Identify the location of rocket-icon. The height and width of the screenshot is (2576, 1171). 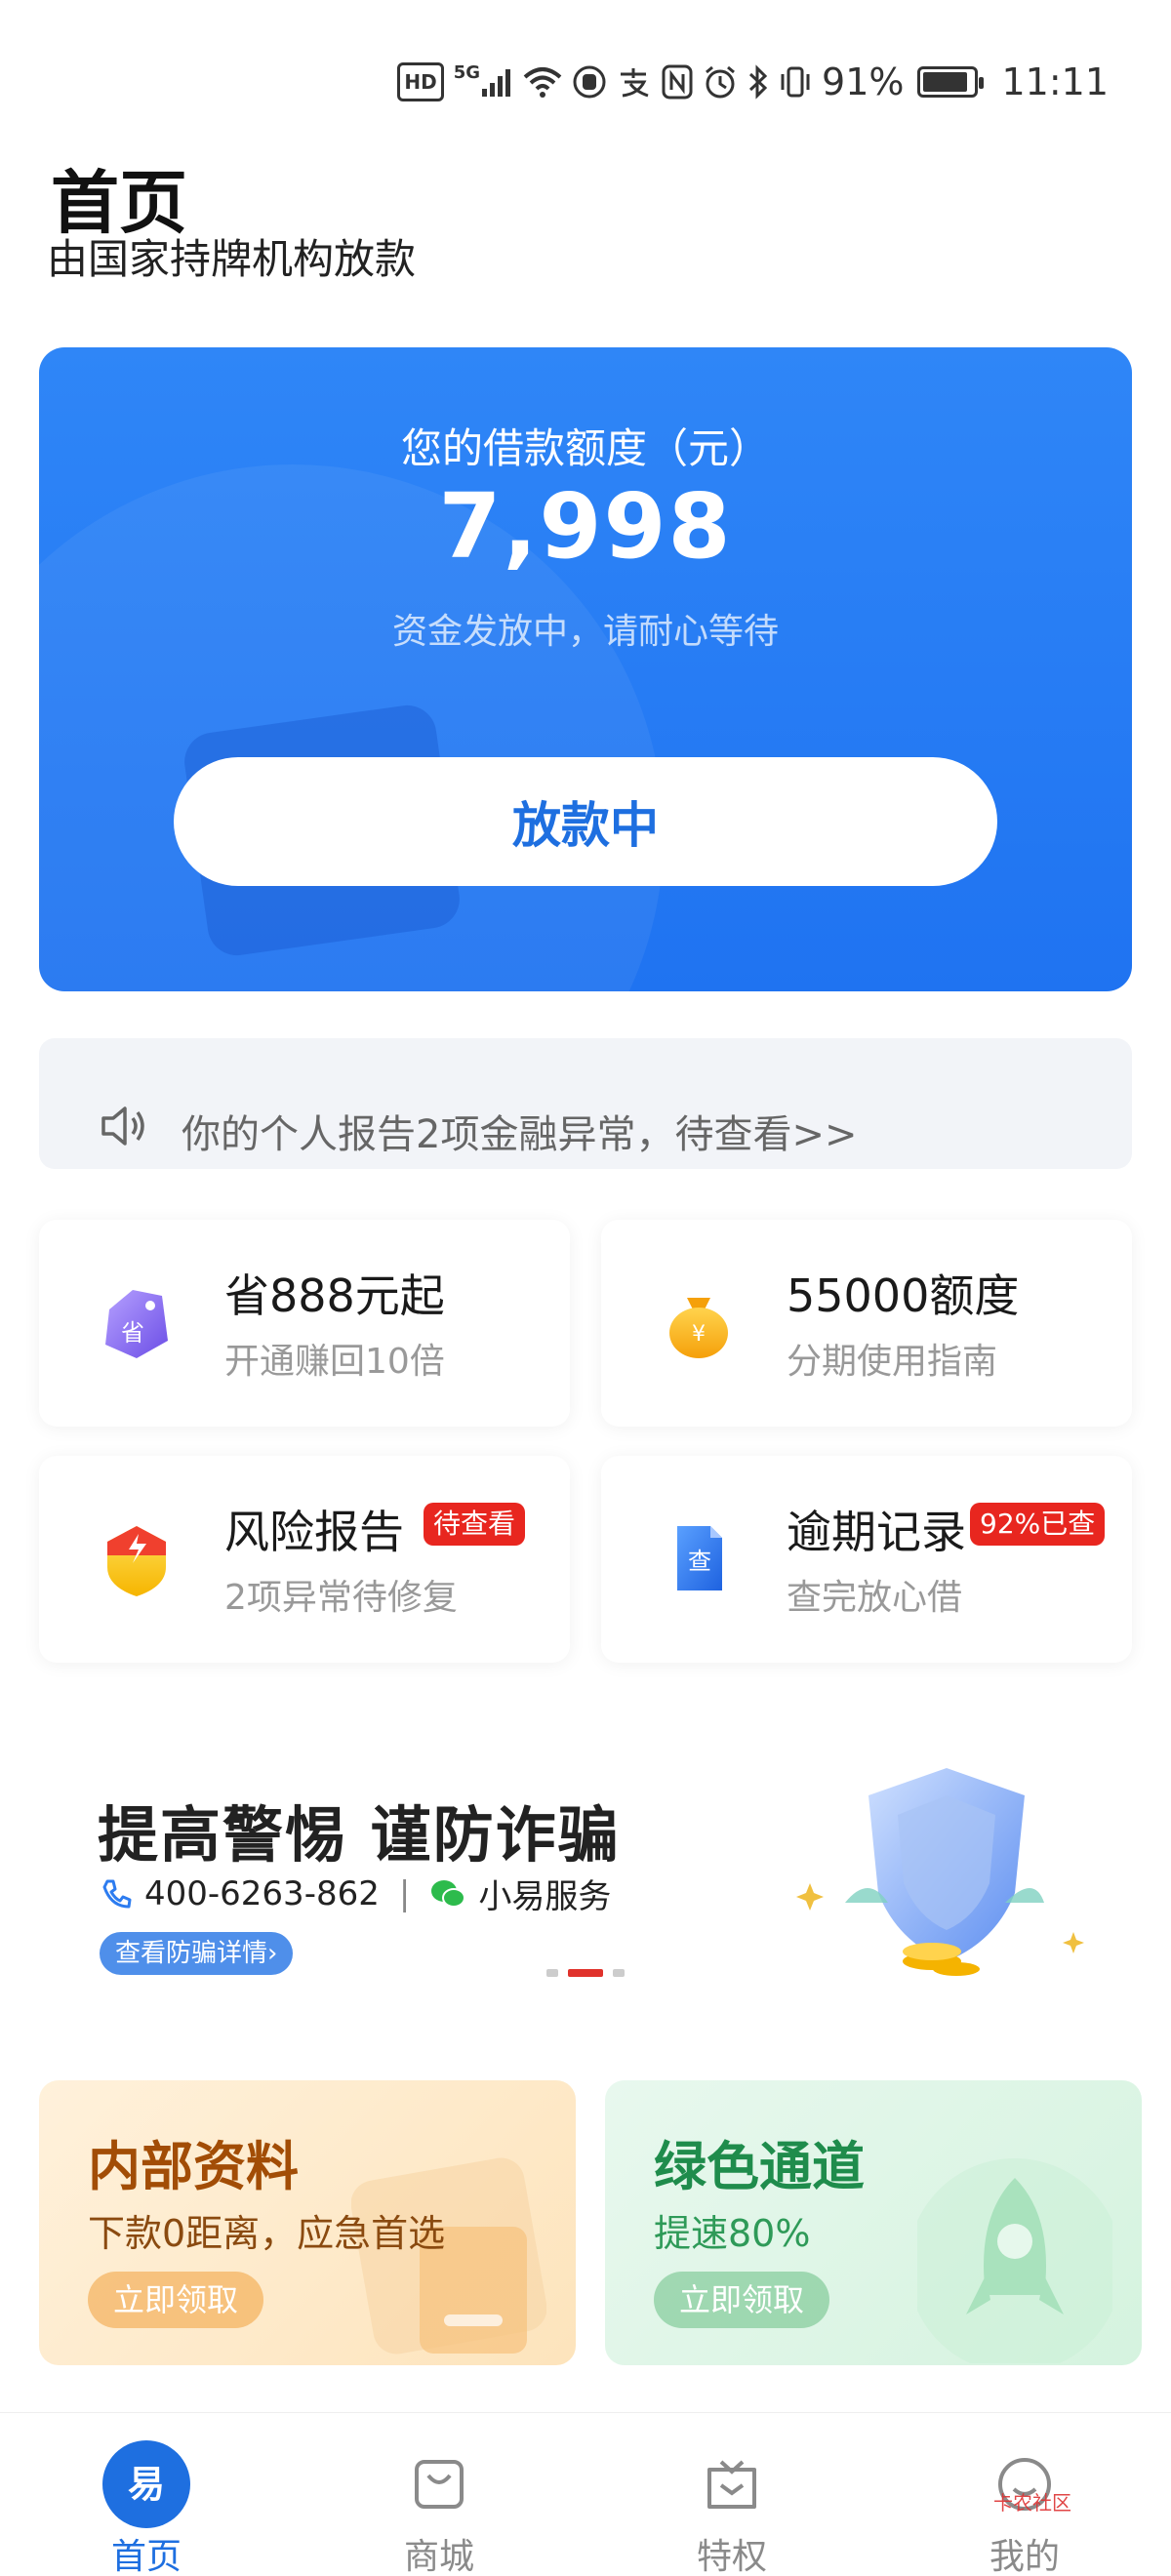
(1014, 2260).